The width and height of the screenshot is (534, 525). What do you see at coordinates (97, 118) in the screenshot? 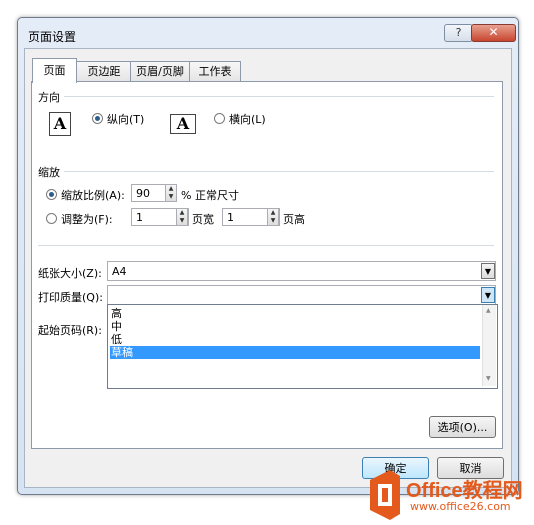
I see `portrait-radio` at bounding box center [97, 118].